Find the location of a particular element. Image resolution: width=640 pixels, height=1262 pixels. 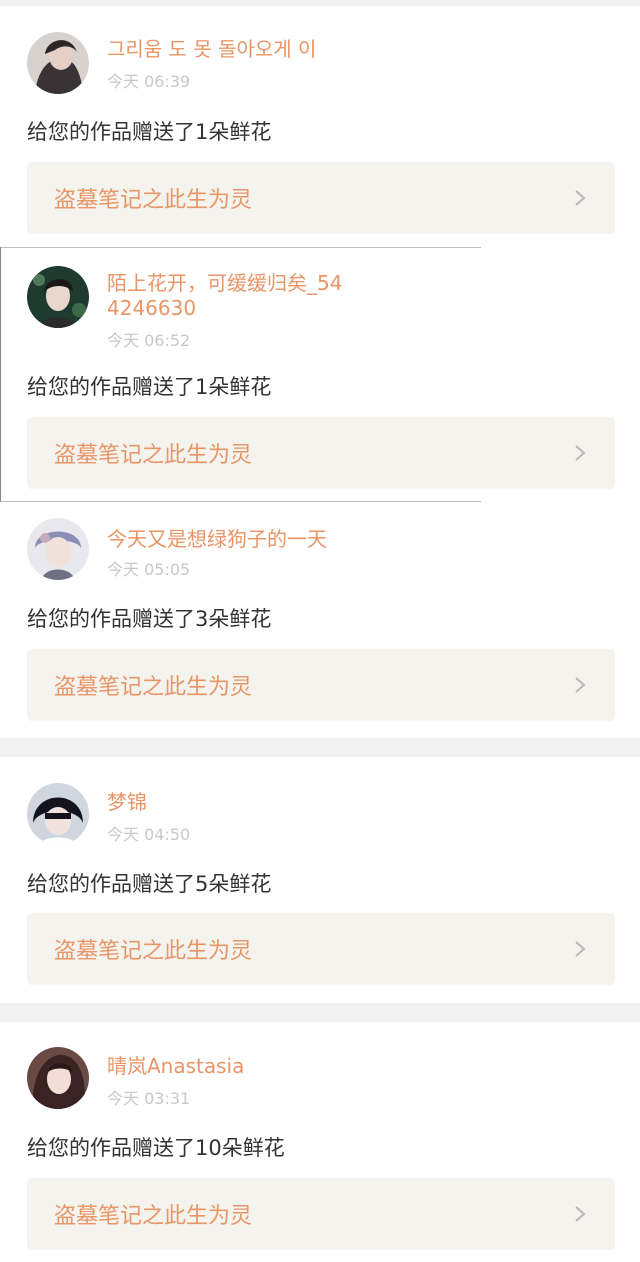

user-name: 그리움 도 못 돌아오게 이 is located at coordinates (227, 49).